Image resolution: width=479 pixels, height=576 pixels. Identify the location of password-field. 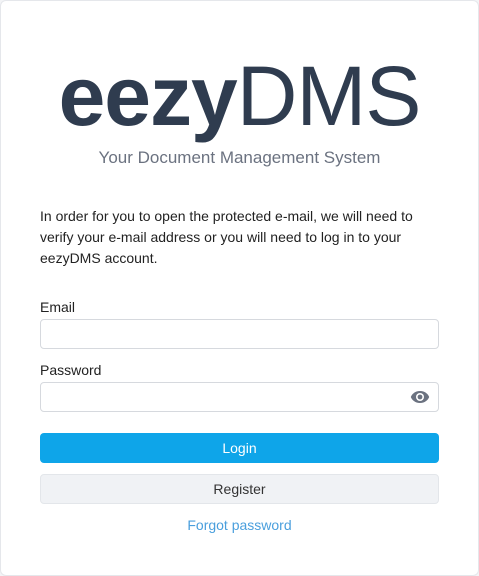
(239, 397).